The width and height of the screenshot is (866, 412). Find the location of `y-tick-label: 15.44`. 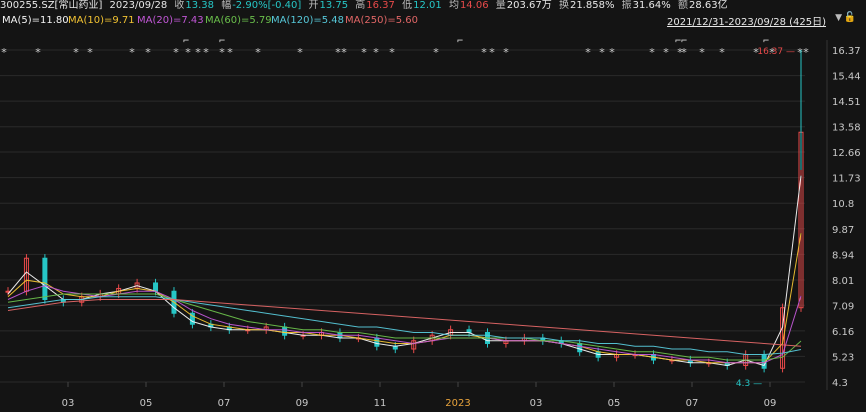

y-tick-label: 15.44 is located at coordinates (846, 77).